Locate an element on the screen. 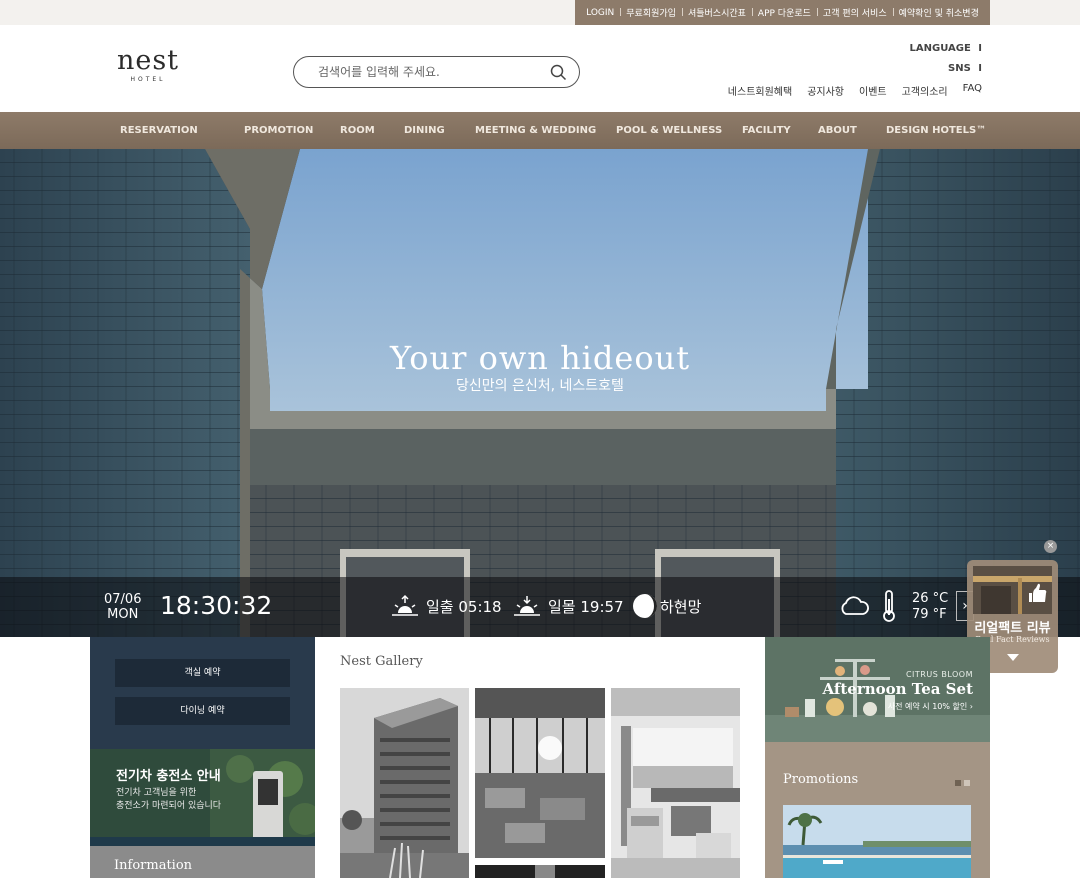  faq-link: FAQ is located at coordinates (972, 90).